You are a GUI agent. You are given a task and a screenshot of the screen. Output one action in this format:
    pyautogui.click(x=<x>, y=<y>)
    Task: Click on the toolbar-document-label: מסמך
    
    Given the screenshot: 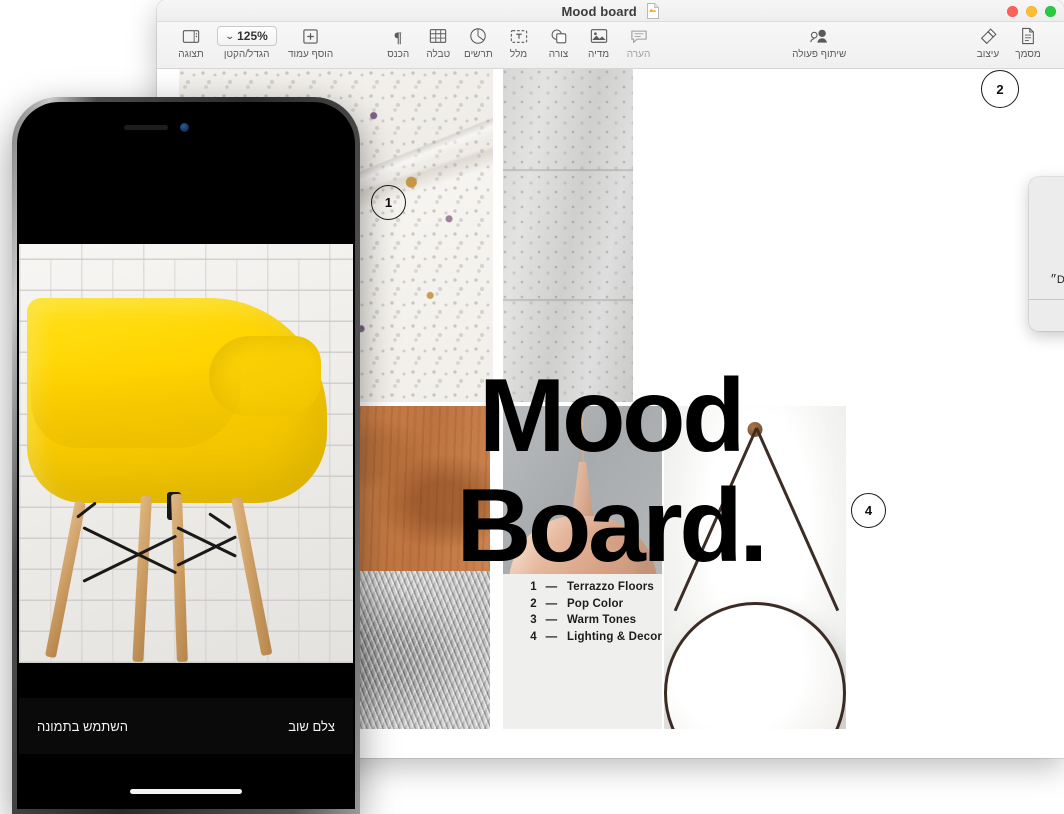 What is the action you would take?
    pyautogui.click(x=1028, y=54)
    